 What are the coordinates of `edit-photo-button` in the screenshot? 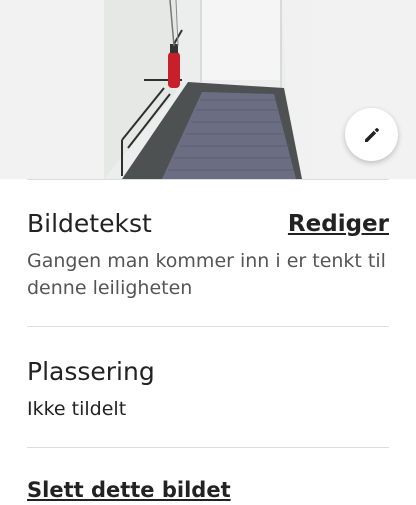 It's located at (371, 134).